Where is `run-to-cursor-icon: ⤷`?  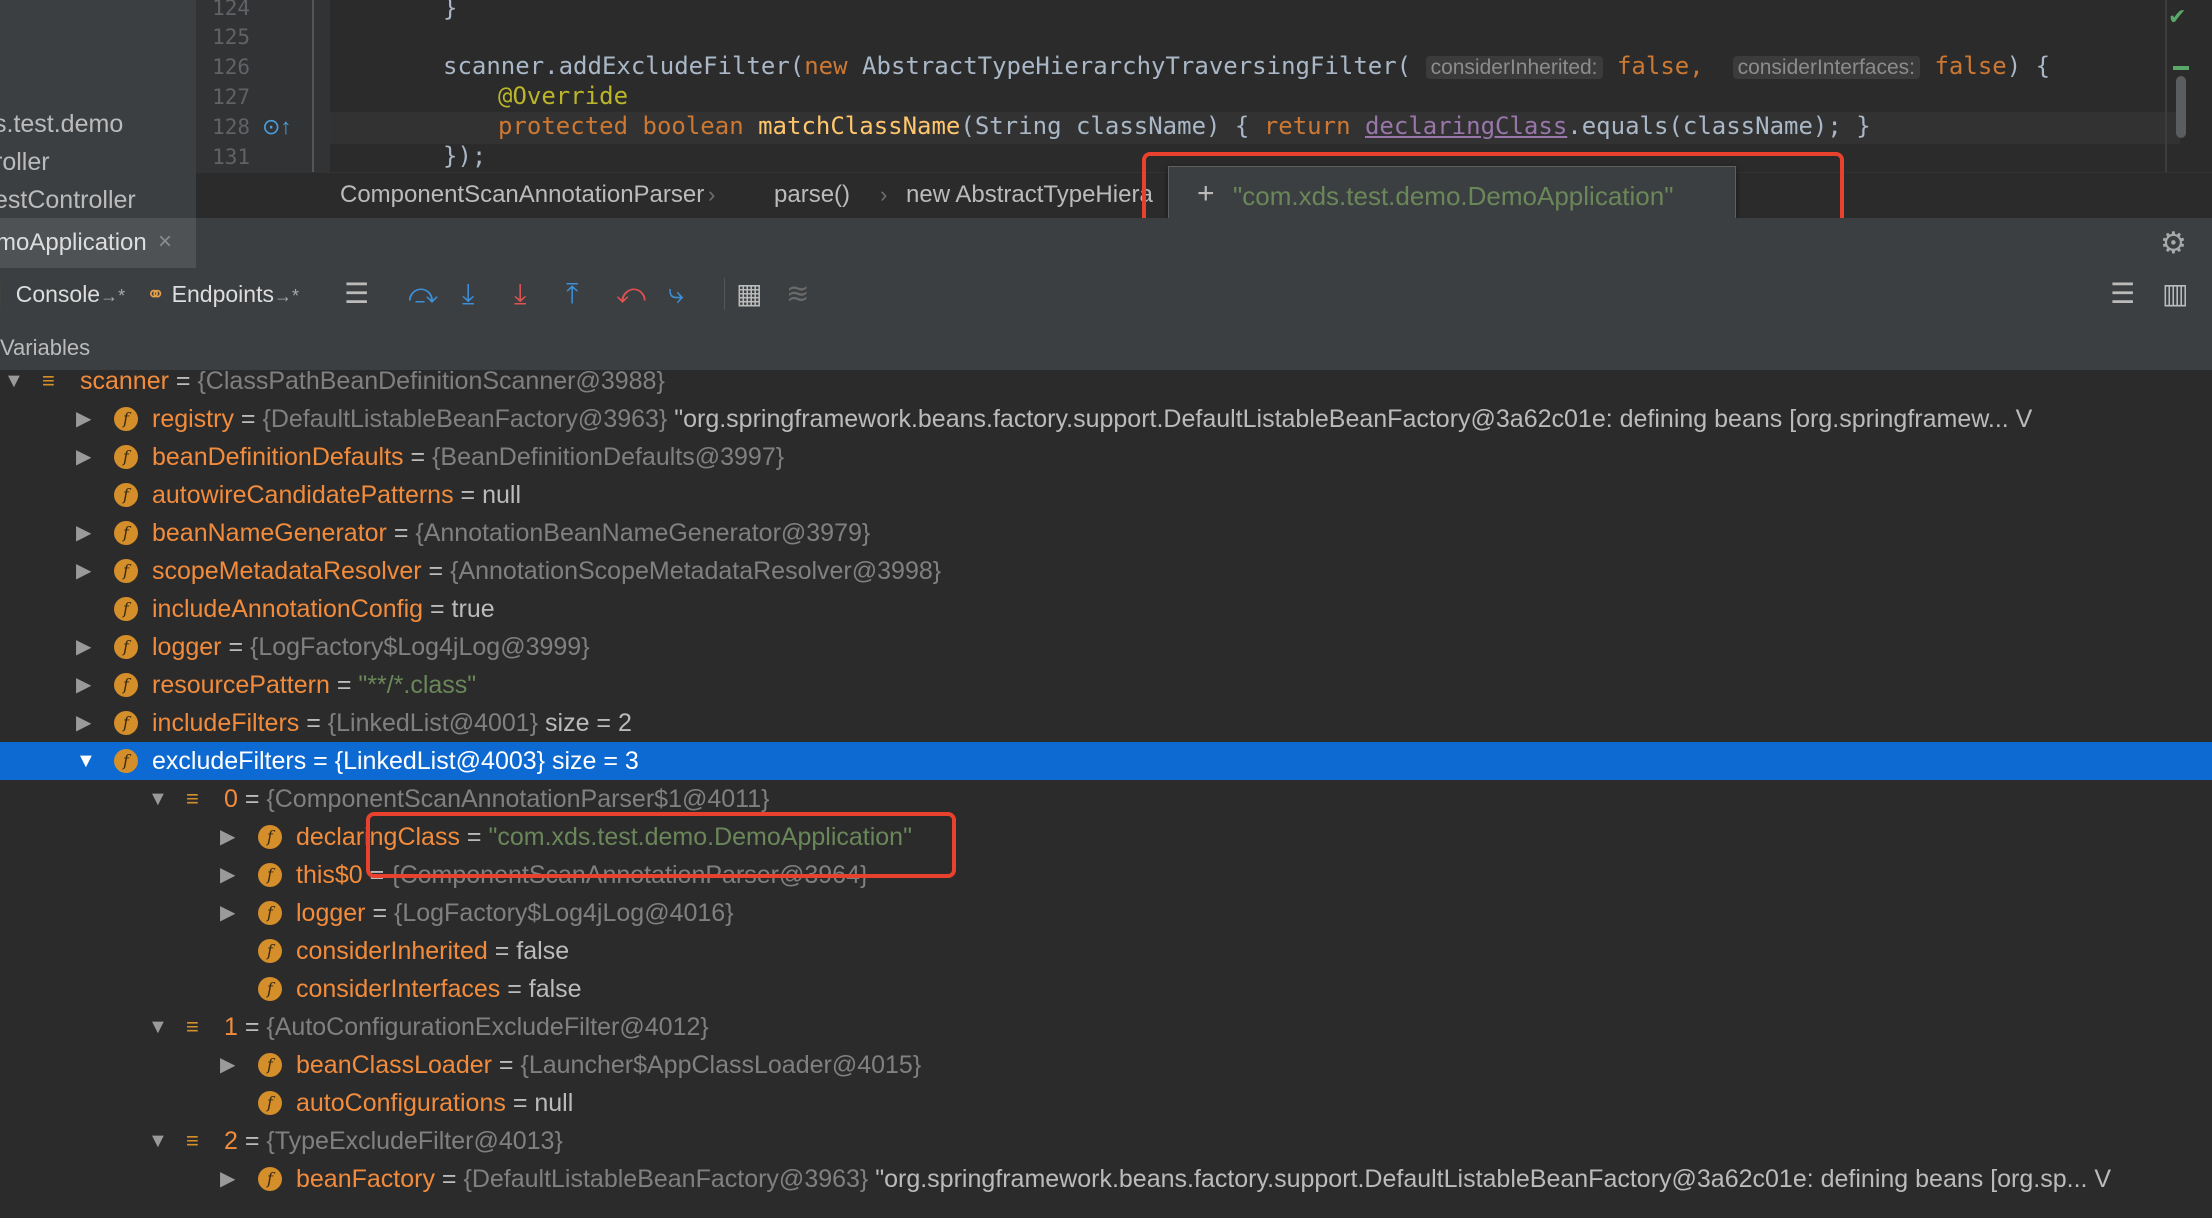
run-to-cursor-icon: ⤷ is located at coordinates (676, 294).